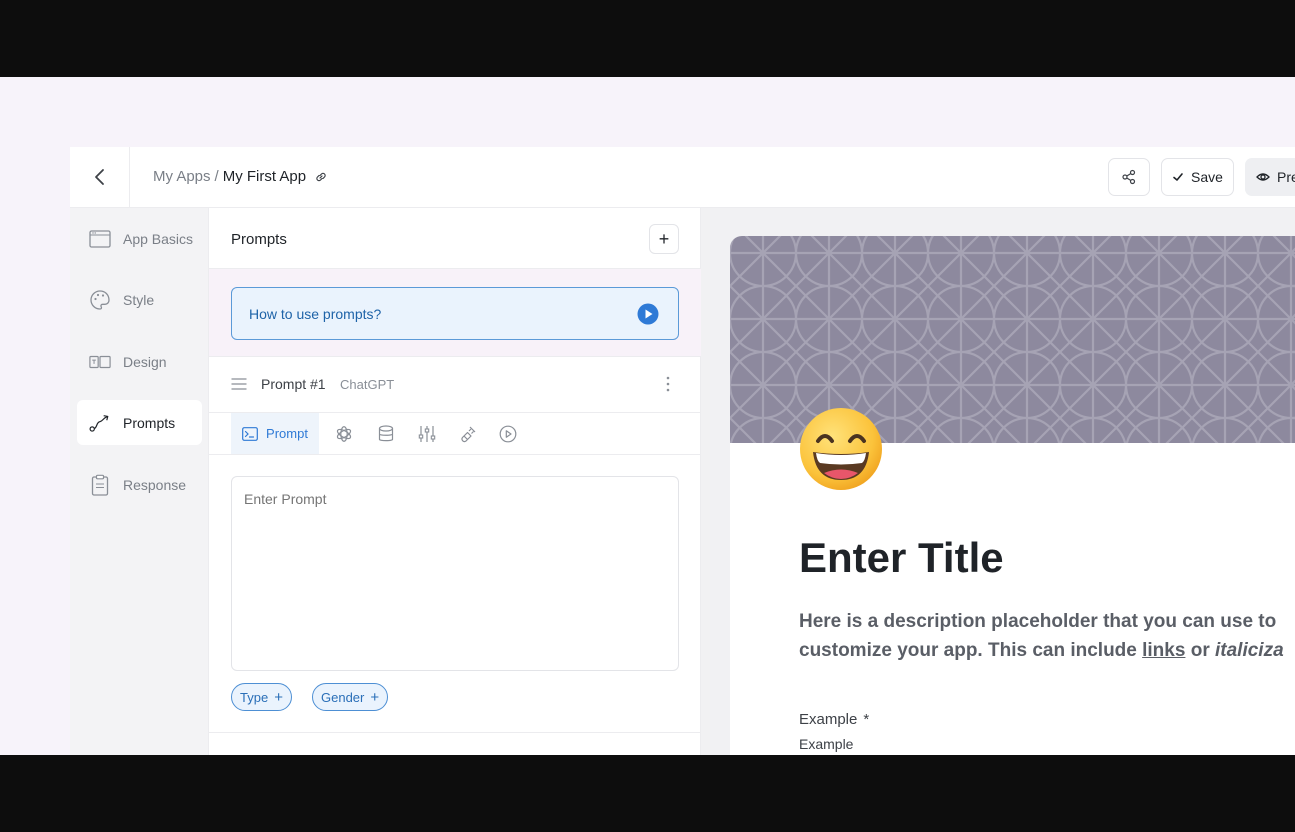 The image size is (1295, 832). I want to click on variable-chip-type: Type +, so click(261, 697).